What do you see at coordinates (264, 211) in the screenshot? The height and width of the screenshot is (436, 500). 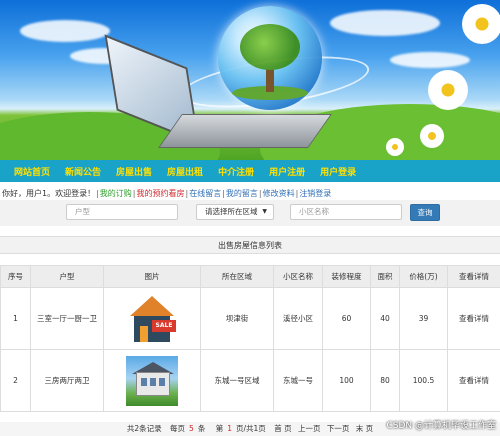 I see `chevron-down-icon: ▼` at bounding box center [264, 211].